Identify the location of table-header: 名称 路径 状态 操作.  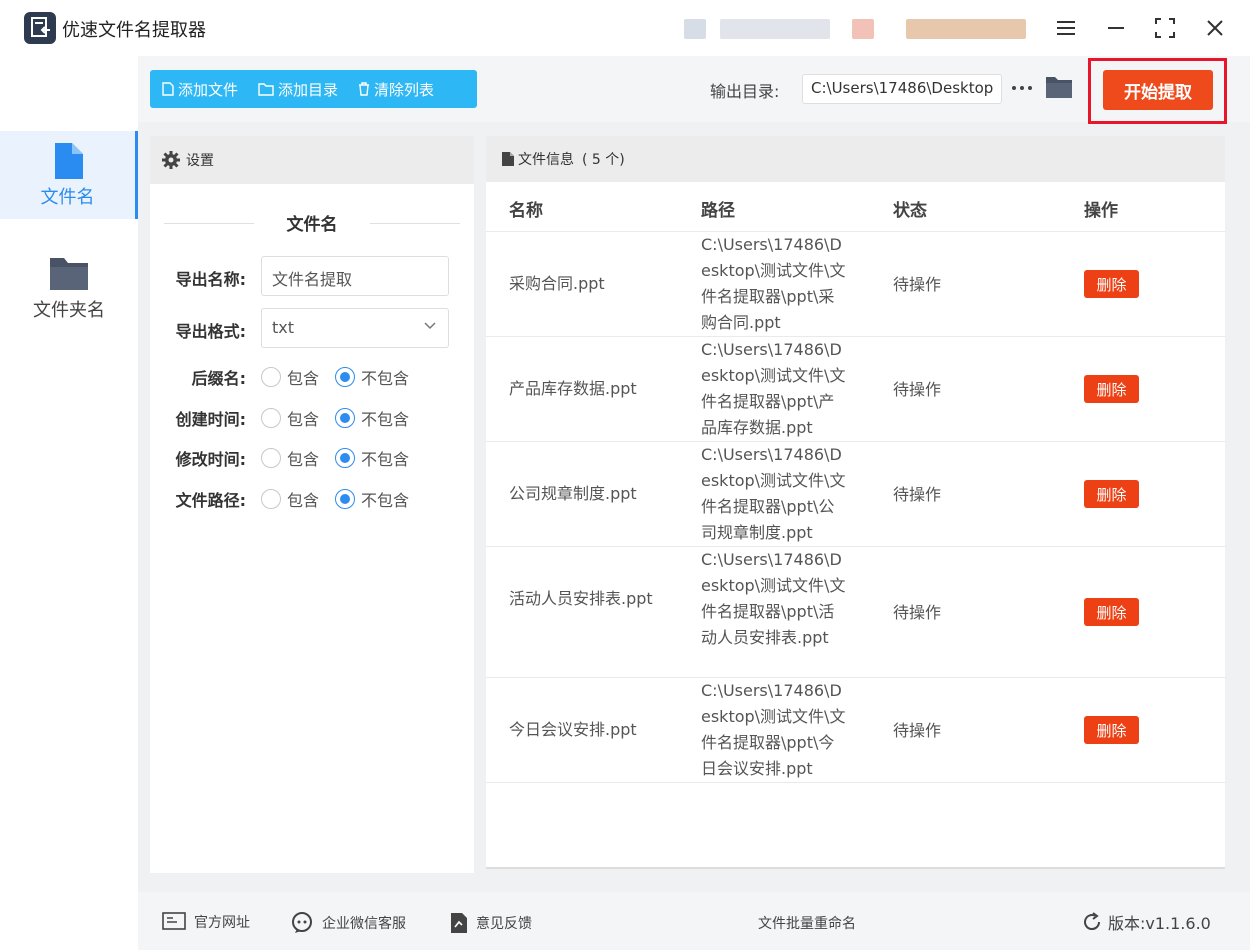
(855, 207).